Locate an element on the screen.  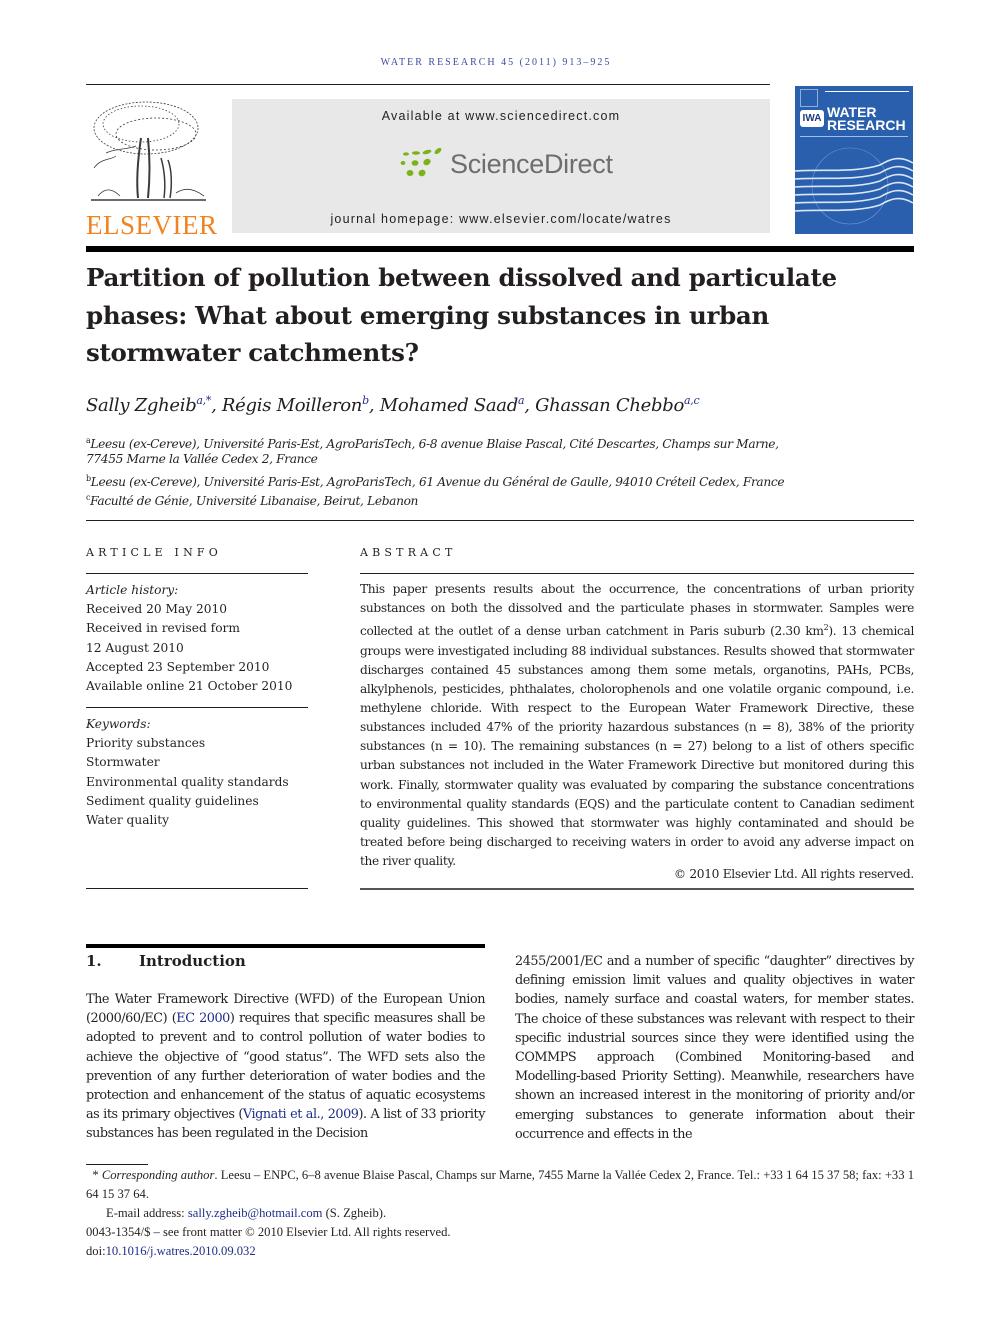
abstract-rule is located at coordinates (637, 573).